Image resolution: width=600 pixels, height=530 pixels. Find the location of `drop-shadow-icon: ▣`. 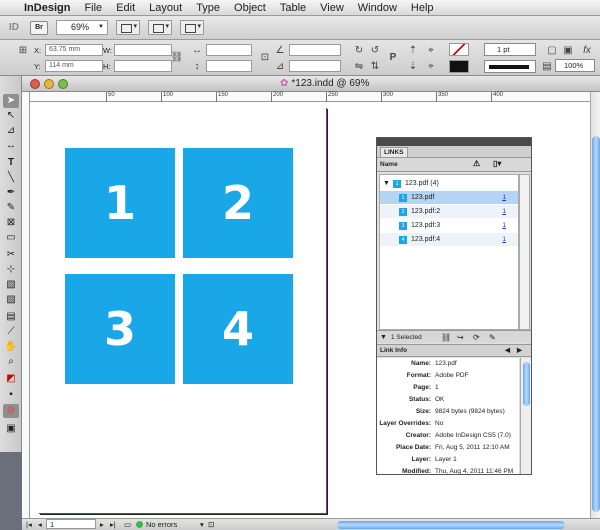

drop-shadow-icon: ▣ is located at coordinates (568, 51).